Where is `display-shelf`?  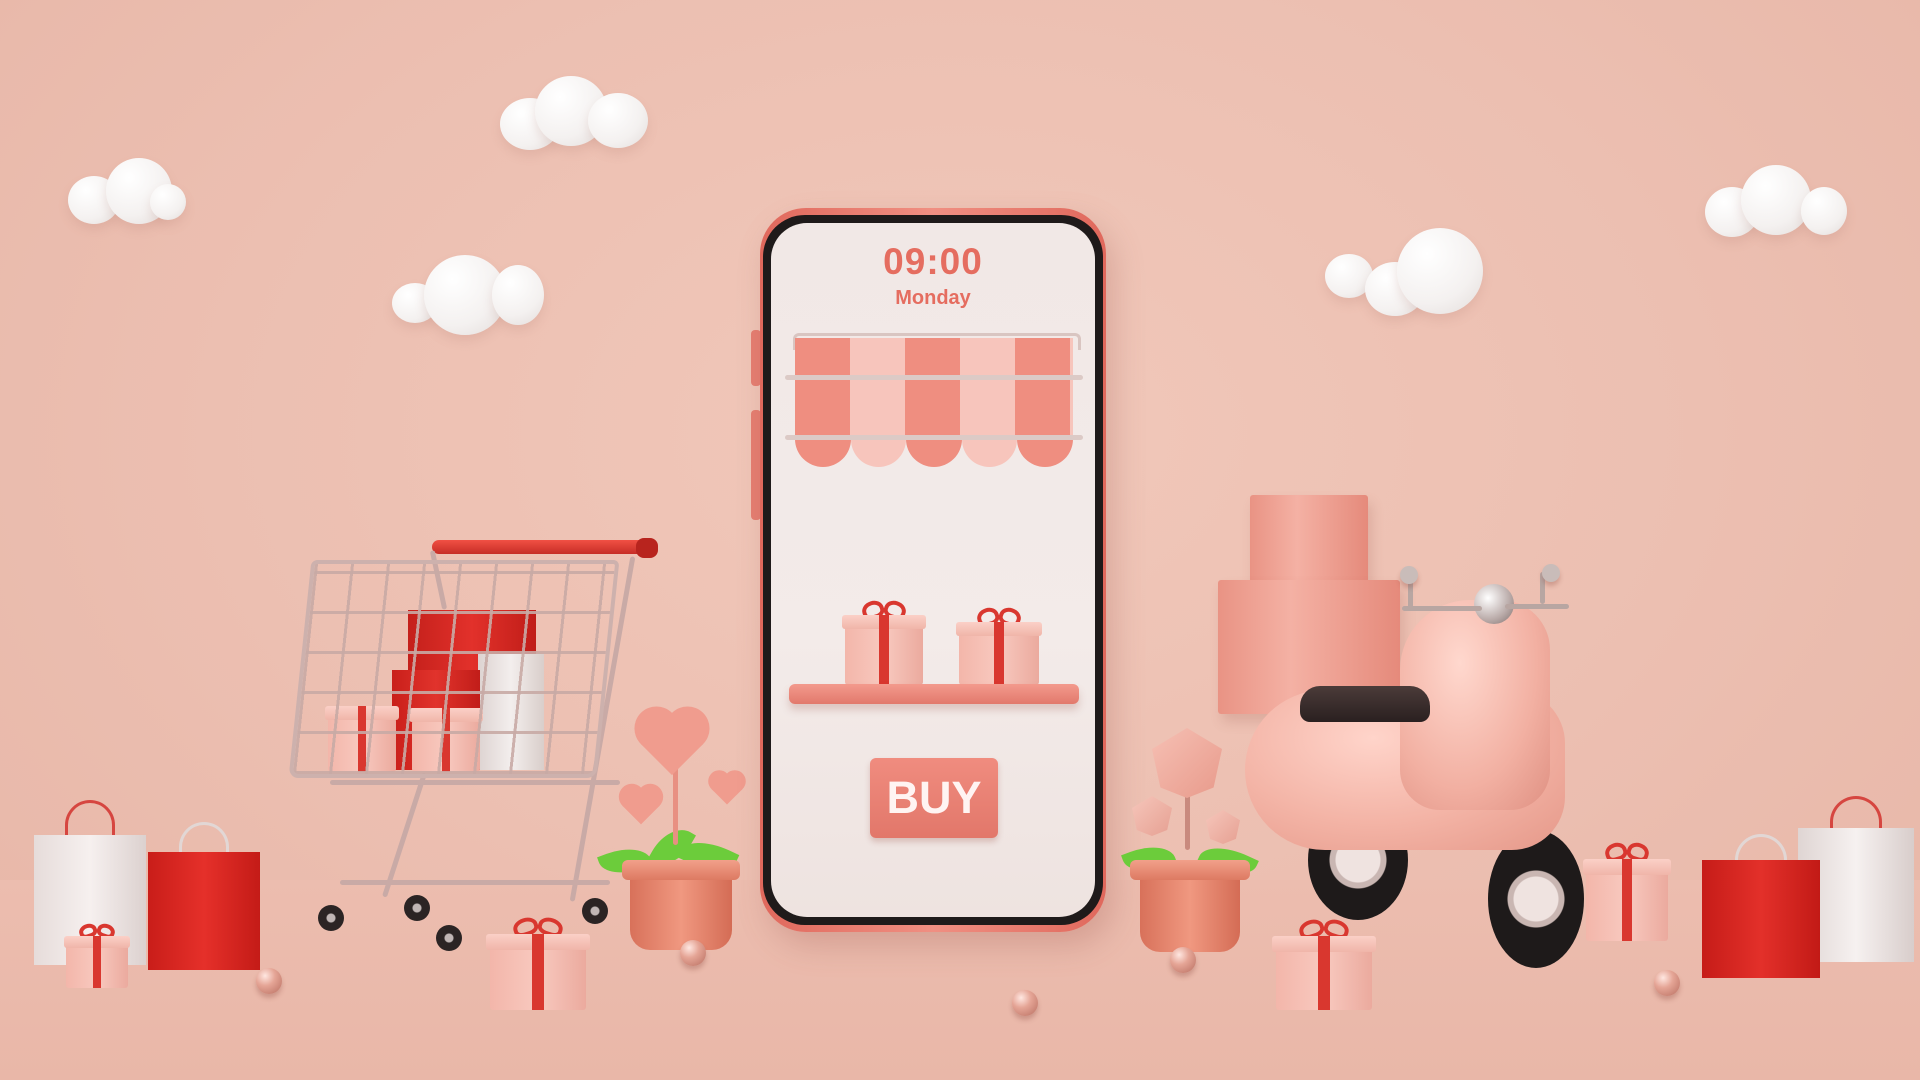
display-shelf is located at coordinates (934, 694).